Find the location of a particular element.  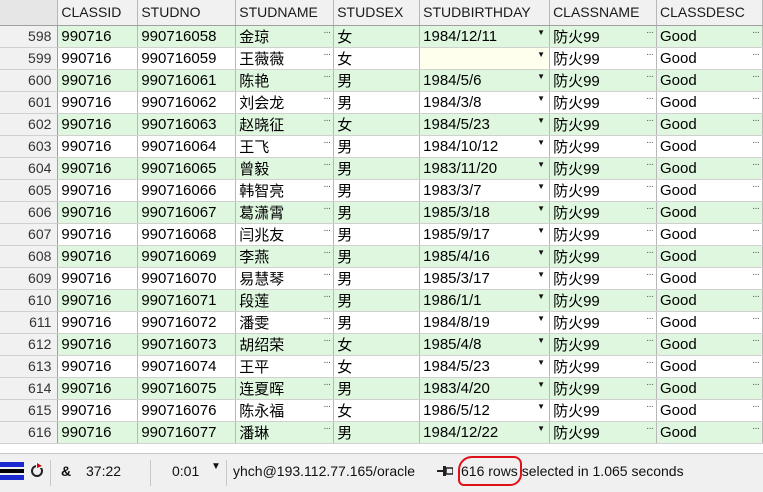

cell-studbirthday: 1985/3/17 ▼ is located at coordinates (485, 278).